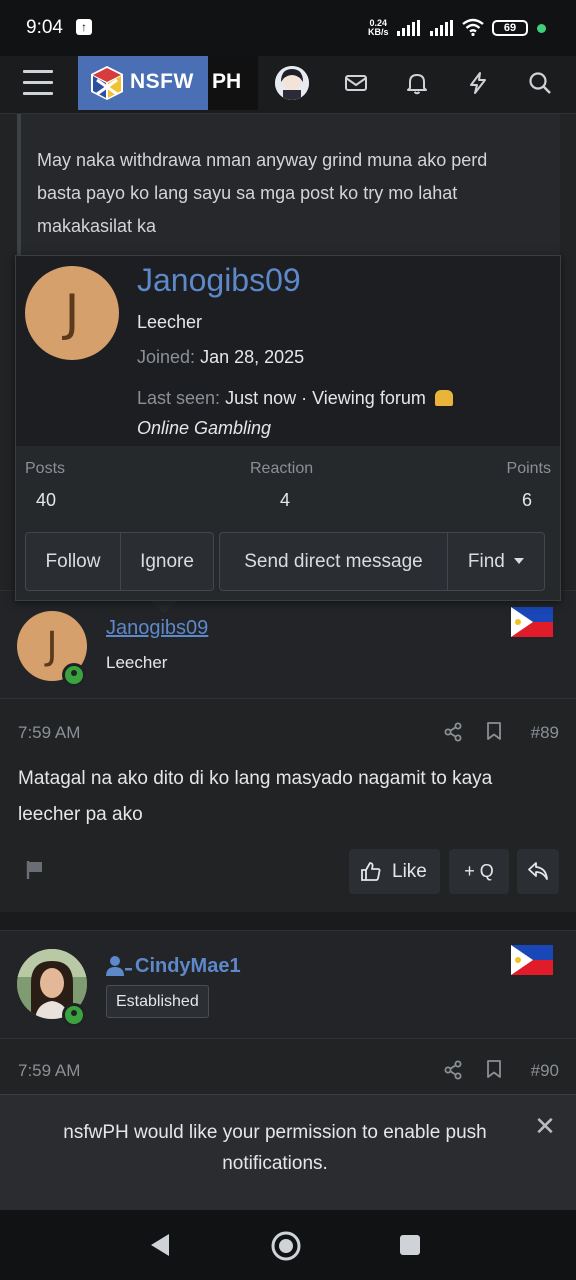  I want to click on user-avatar, so click(292, 83).